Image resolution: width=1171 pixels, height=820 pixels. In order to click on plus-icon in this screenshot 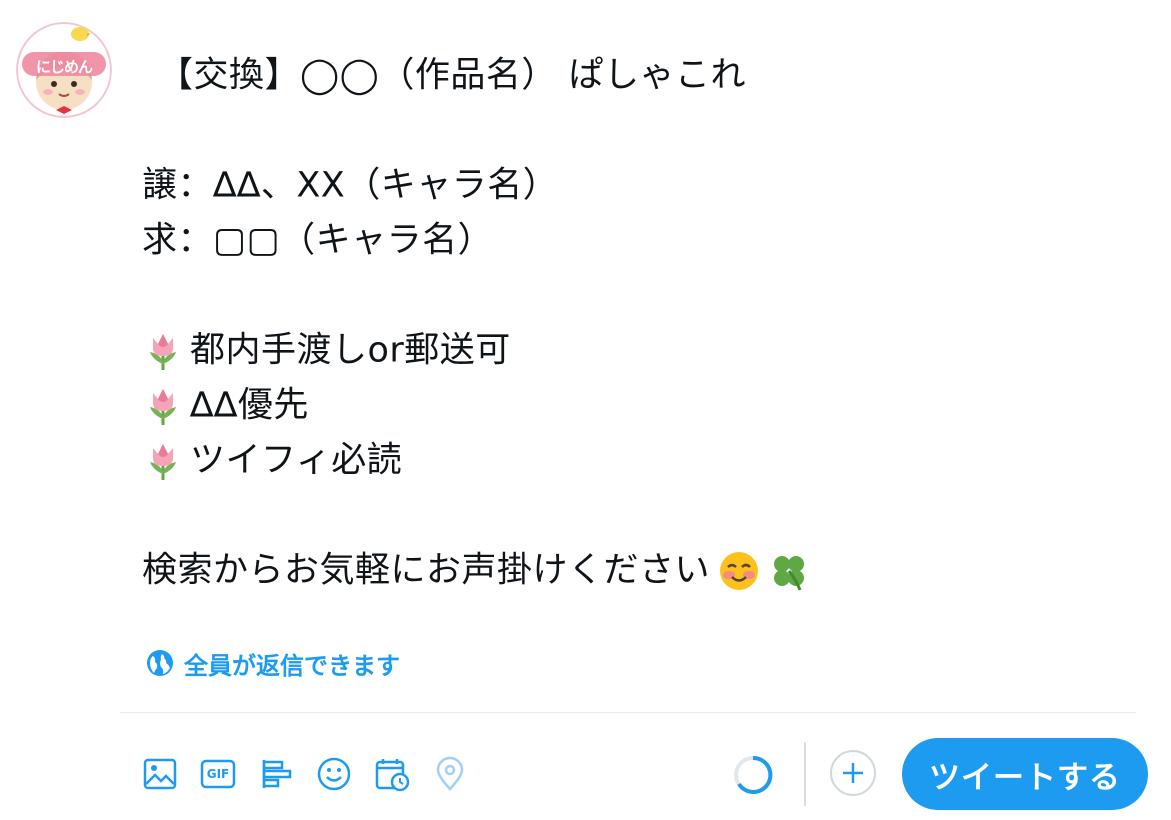, I will do `click(853, 773)`.